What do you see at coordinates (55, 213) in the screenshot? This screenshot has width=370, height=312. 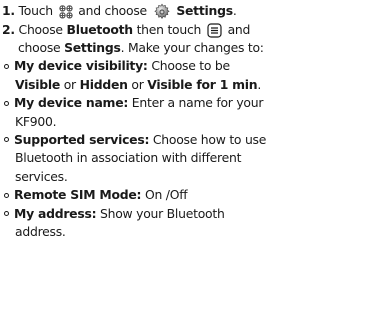 I see `bullet-label: My address:` at bounding box center [55, 213].